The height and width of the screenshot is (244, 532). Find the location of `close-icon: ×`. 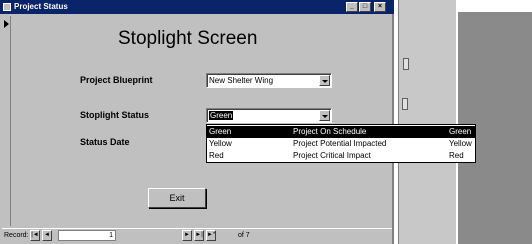

close-icon: × is located at coordinates (380, 7).